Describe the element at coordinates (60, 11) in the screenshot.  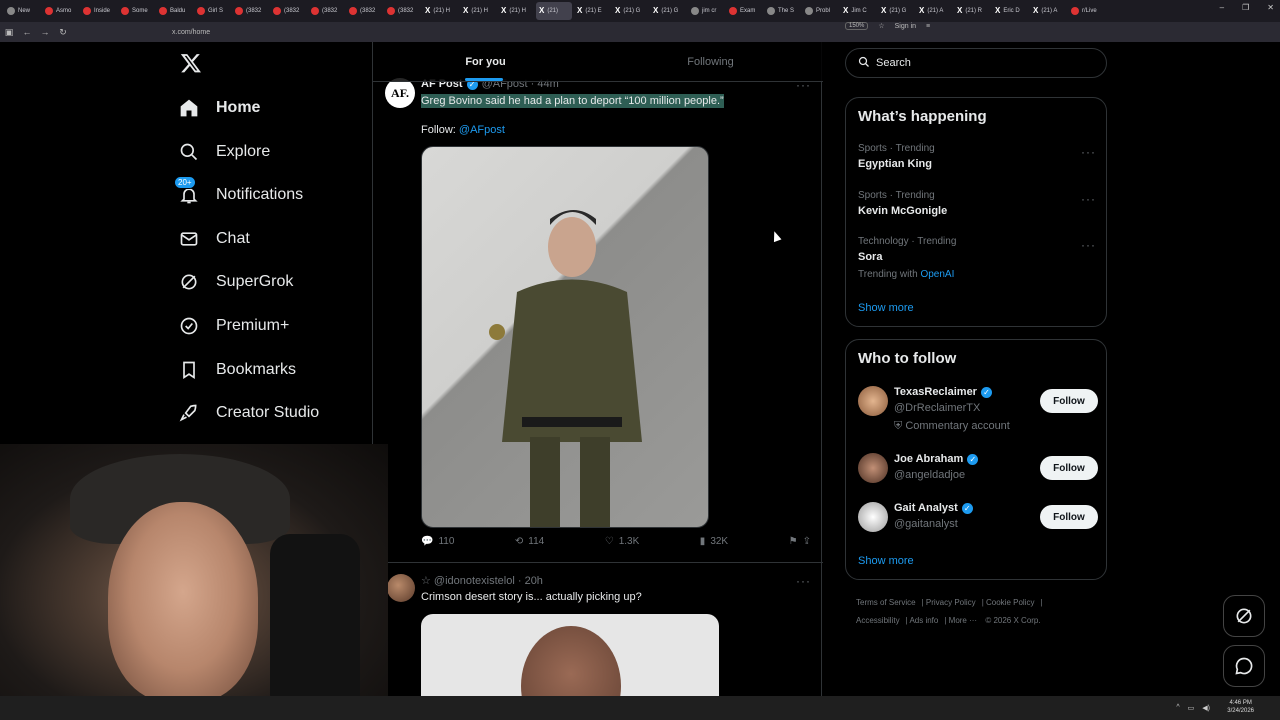
I see `browser-tab: Asmo` at that location.